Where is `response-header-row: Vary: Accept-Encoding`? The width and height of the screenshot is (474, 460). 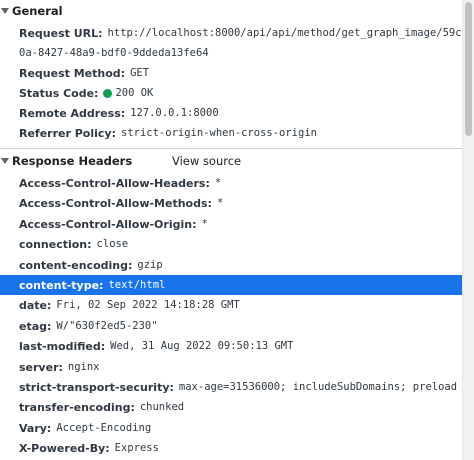 response-header-row: Vary: Accept-Encoding is located at coordinates (231, 428).